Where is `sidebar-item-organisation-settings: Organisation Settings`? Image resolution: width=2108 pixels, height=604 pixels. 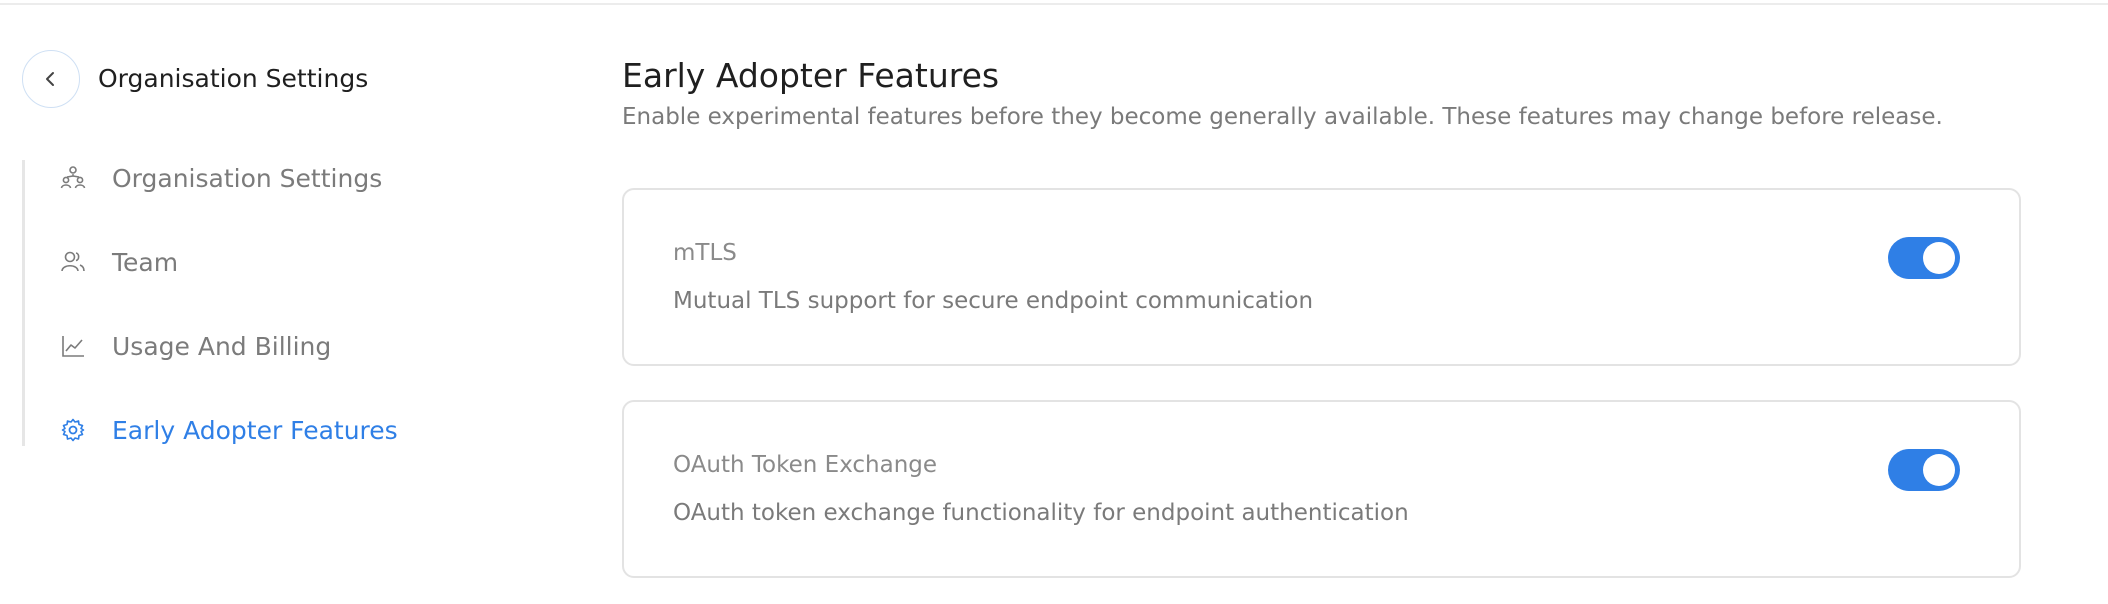 sidebar-item-organisation-settings: Organisation Settings is located at coordinates (221, 178).